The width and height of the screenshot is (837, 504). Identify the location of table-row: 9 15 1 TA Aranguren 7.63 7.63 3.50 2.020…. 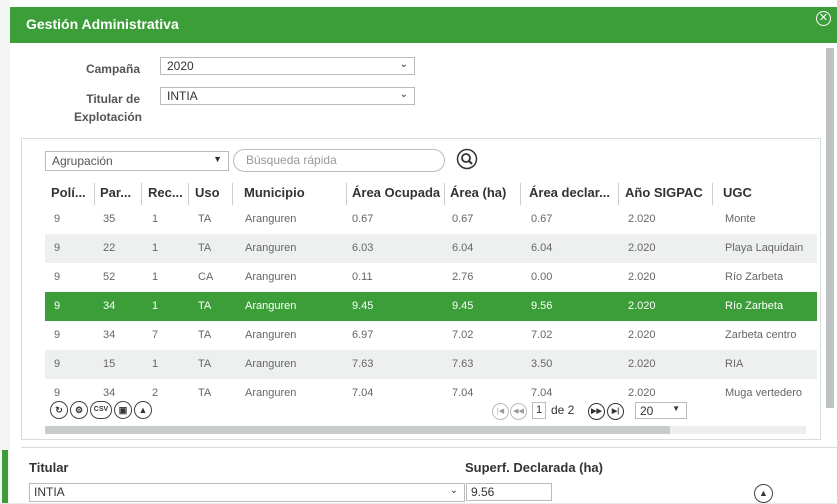
(431, 364).